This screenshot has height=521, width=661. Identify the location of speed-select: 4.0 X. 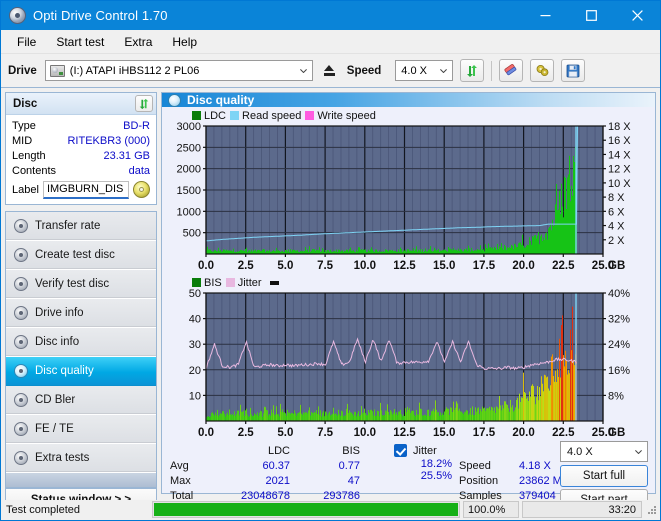
(424, 70).